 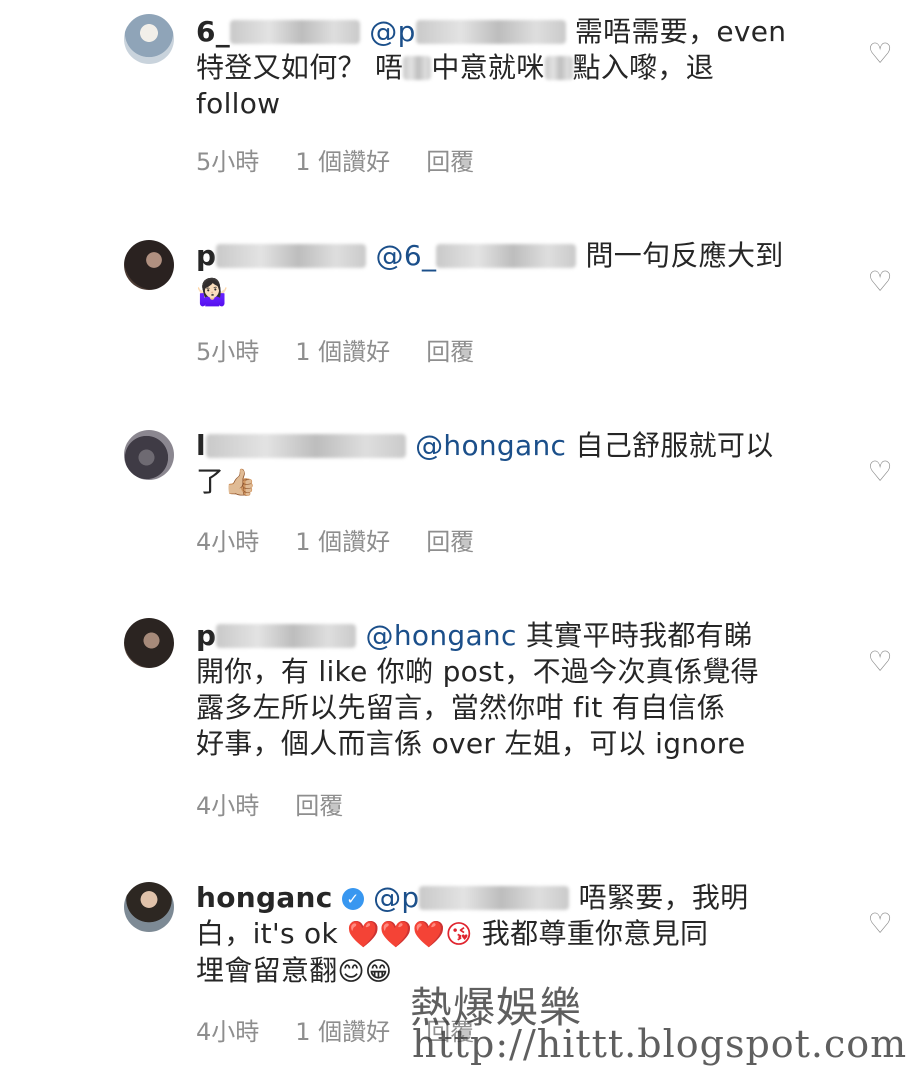 I want to click on verified-badge-icon: ✓, so click(x=352, y=899).